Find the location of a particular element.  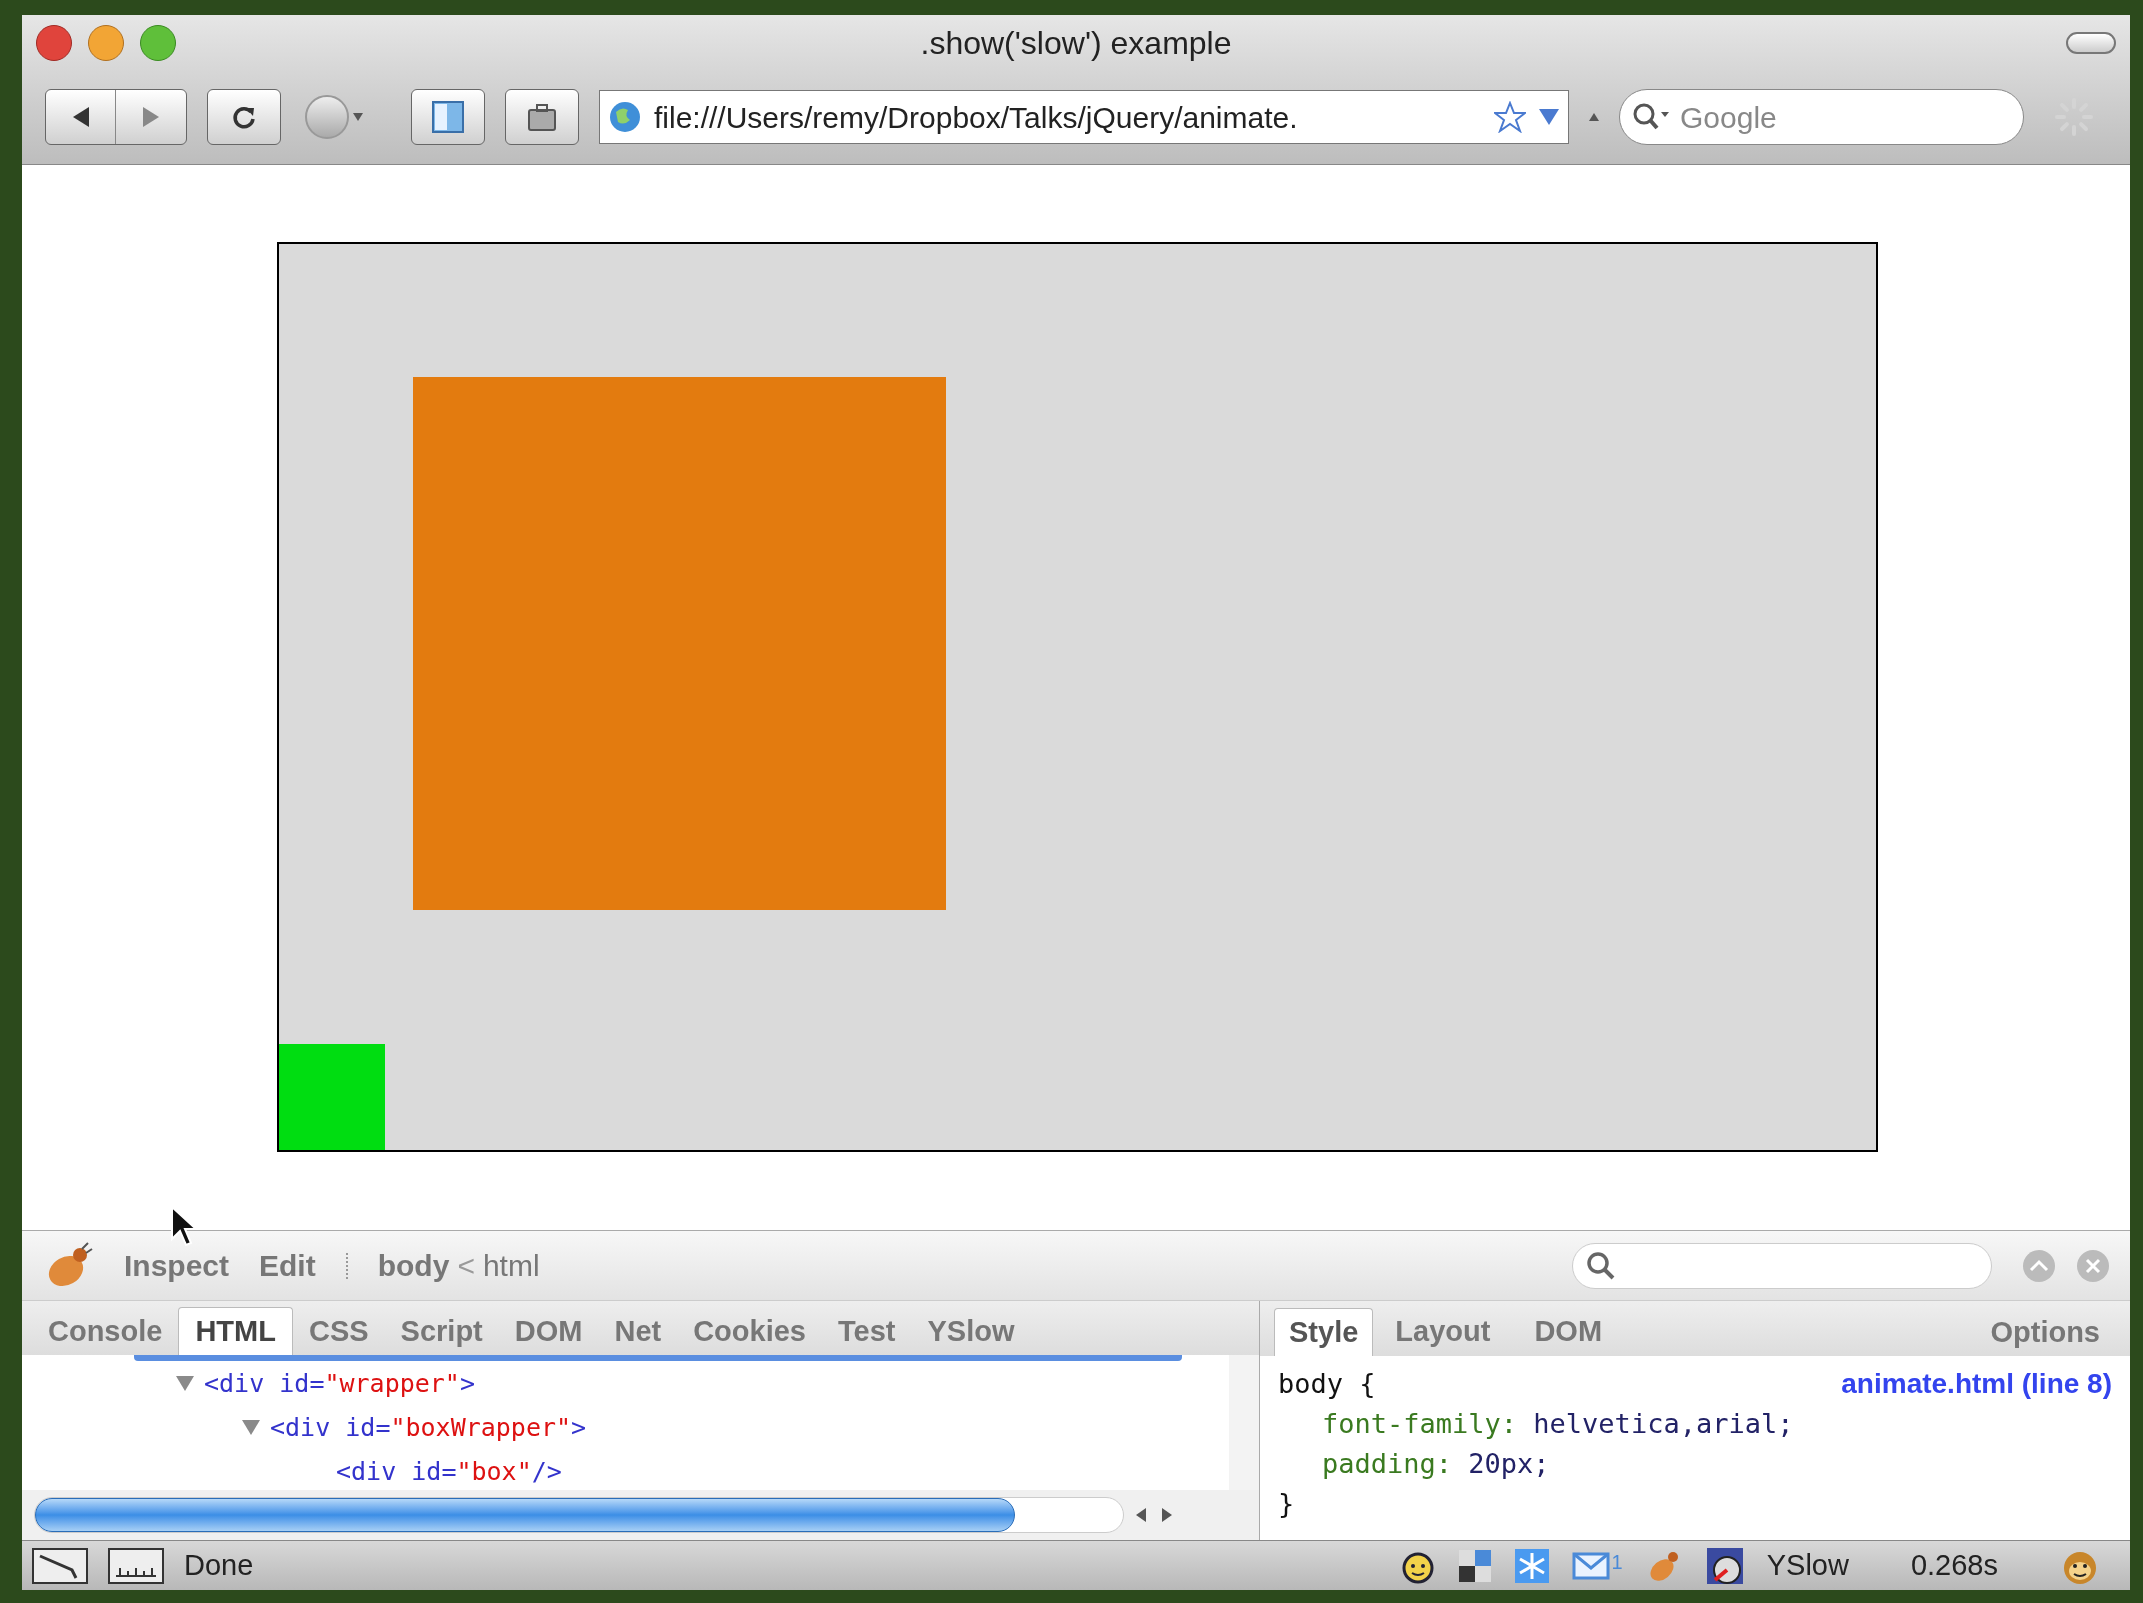

breadcrumb-item: body is located at coordinates (413, 1265).